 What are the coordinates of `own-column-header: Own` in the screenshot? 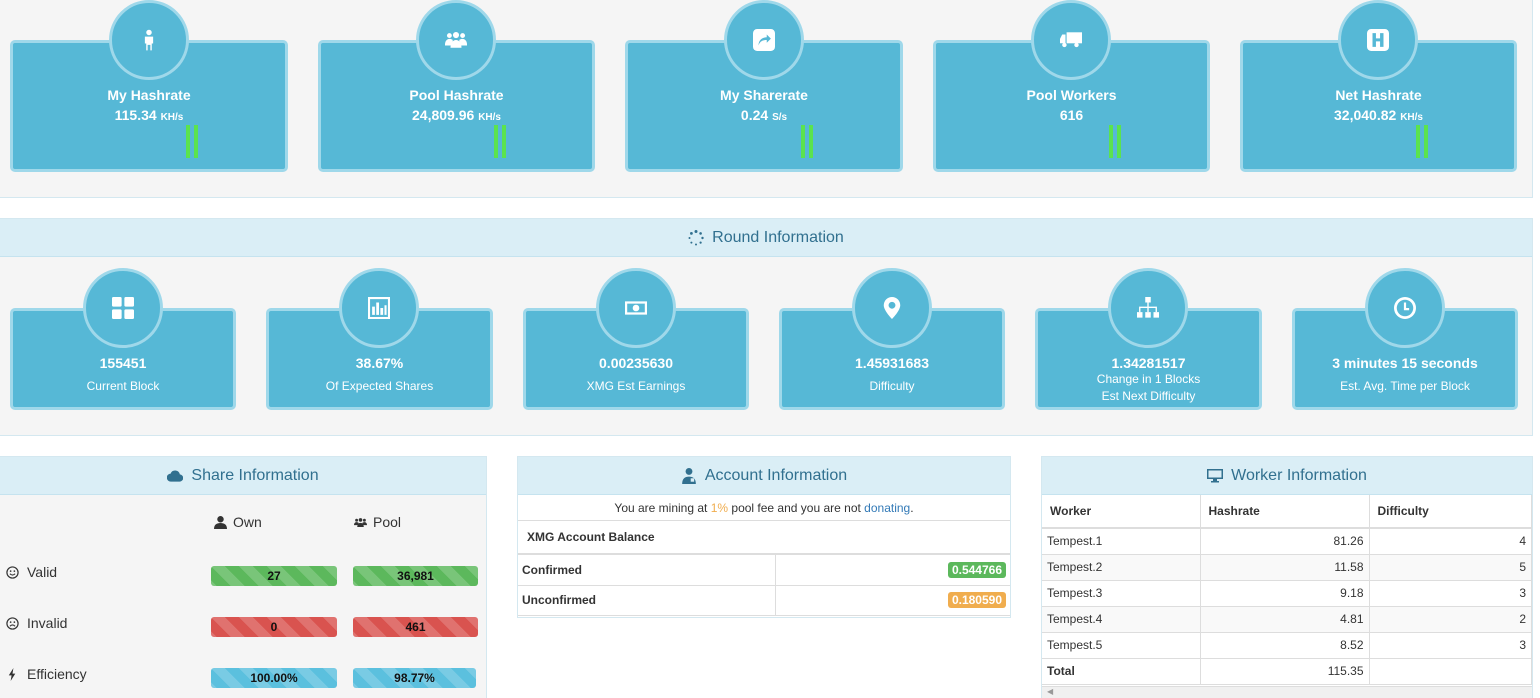 It's located at (238, 522).